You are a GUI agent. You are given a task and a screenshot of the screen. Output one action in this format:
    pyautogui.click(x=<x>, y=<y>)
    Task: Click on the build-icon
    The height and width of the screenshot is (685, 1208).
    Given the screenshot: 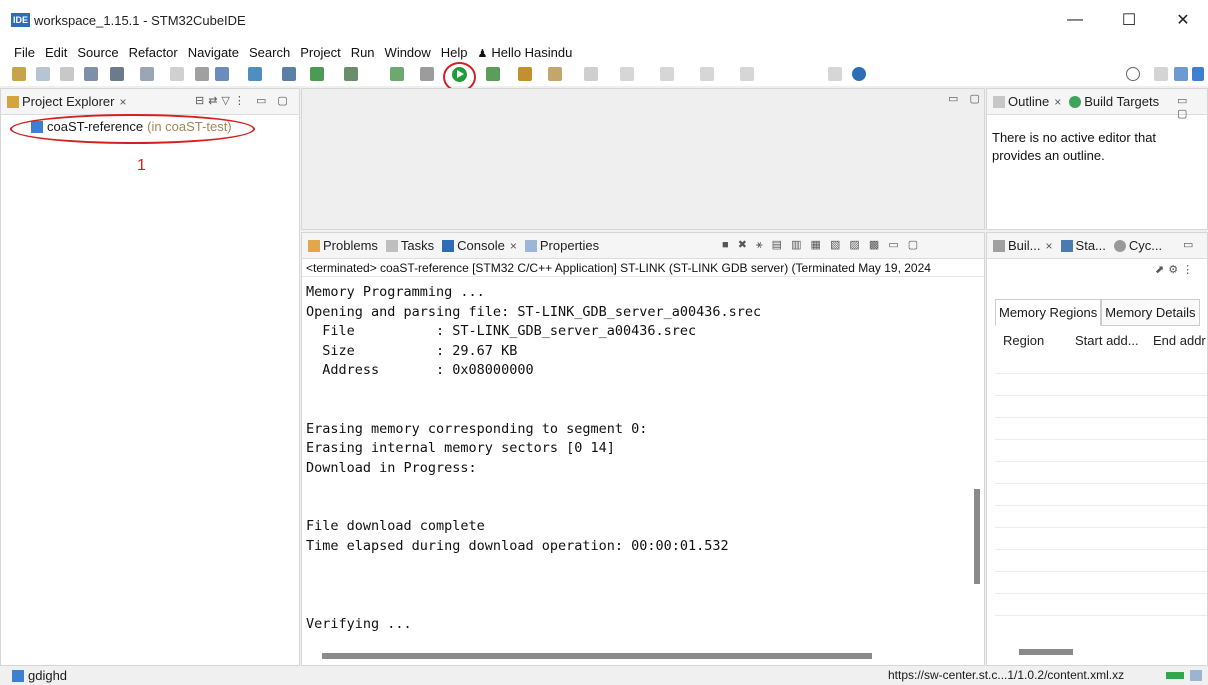 What is the action you would take?
    pyautogui.click(x=117, y=74)
    